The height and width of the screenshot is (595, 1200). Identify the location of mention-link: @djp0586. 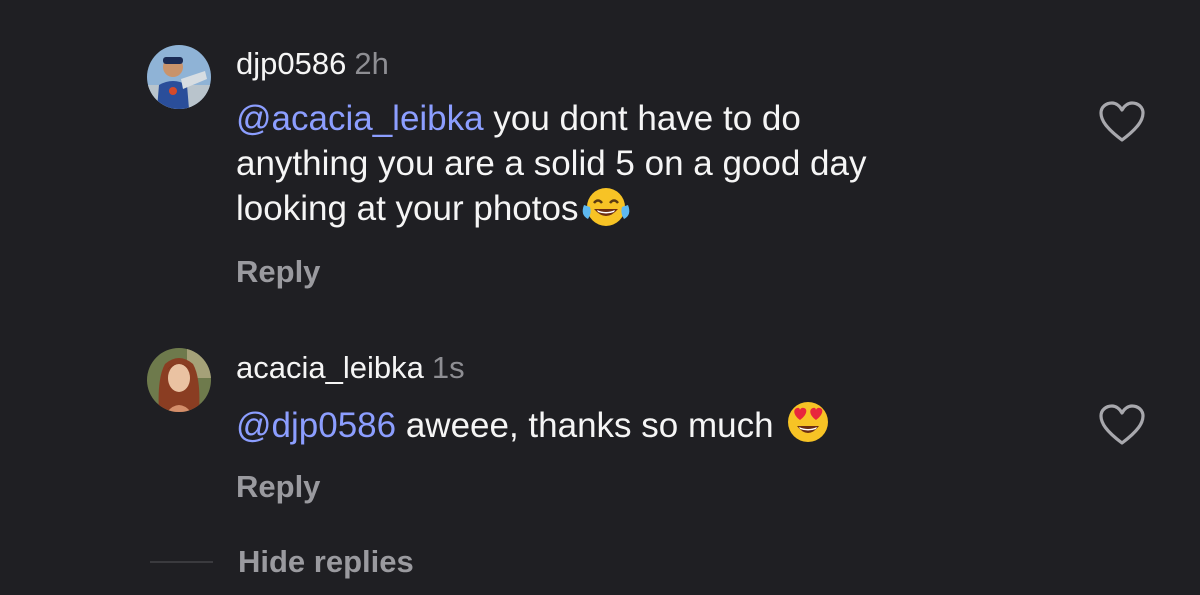
(316, 425).